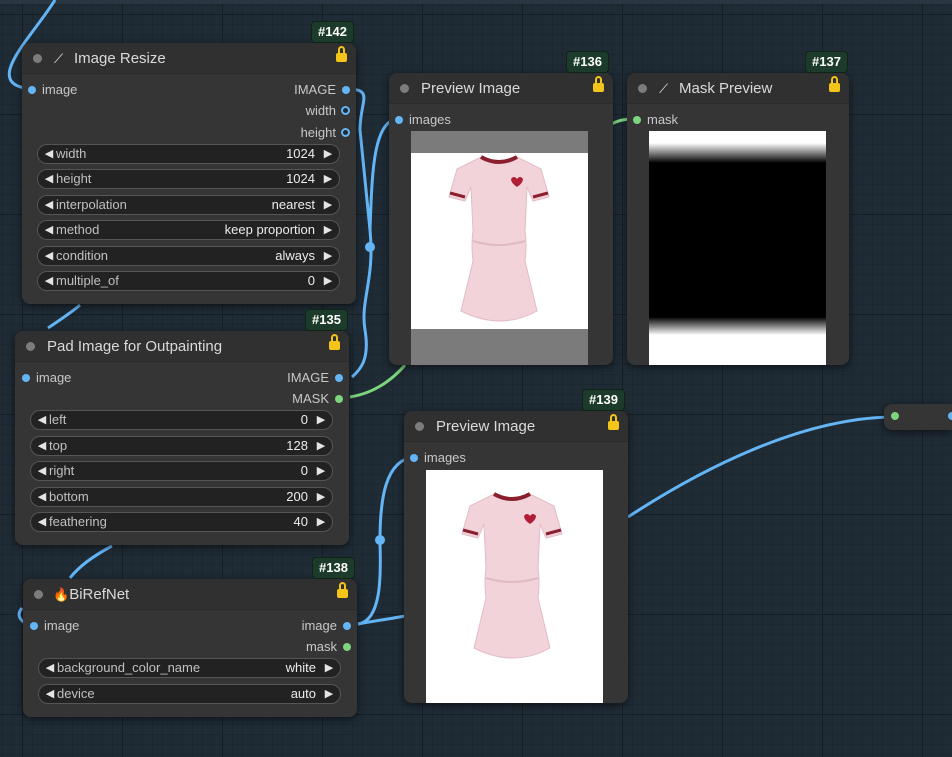  Describe the element at coordinates (189, 694) in the screenshot. I see `widget-device: ◀ device auto ▶` at that location.